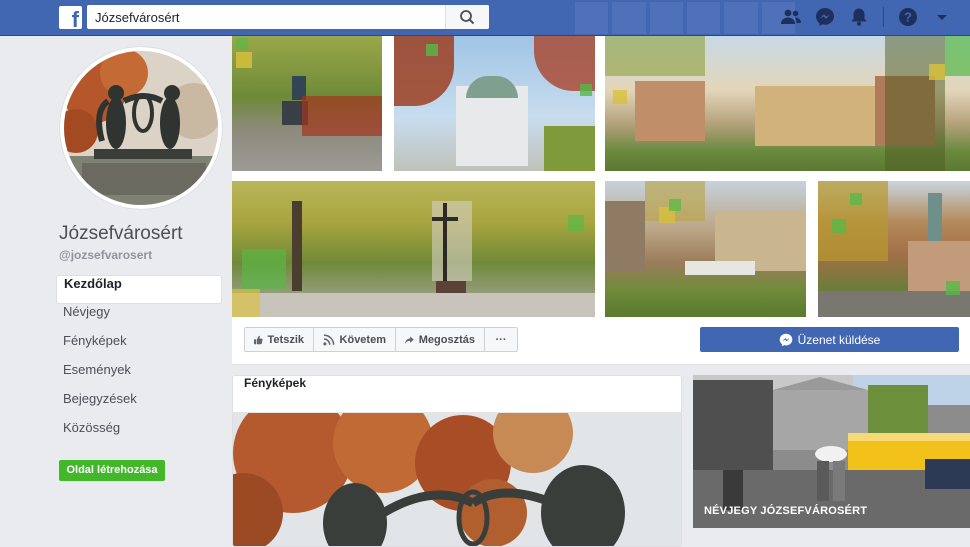  Describe the element at coordinates (139, 376) in the screenshot. I see `nav-item-events: Események` at that location.